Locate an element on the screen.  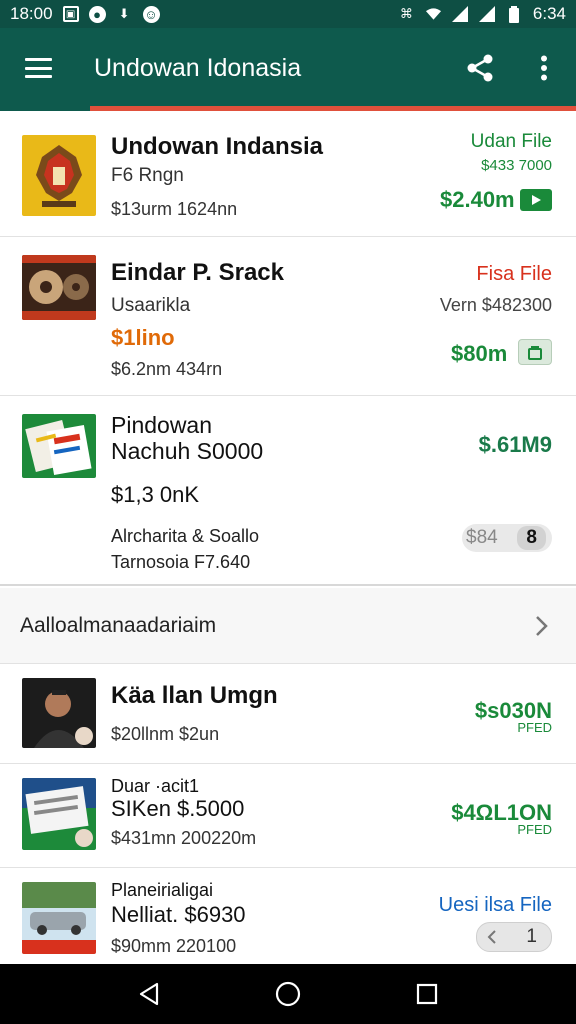
system-nav-bar is located at coordinates (288, 994).